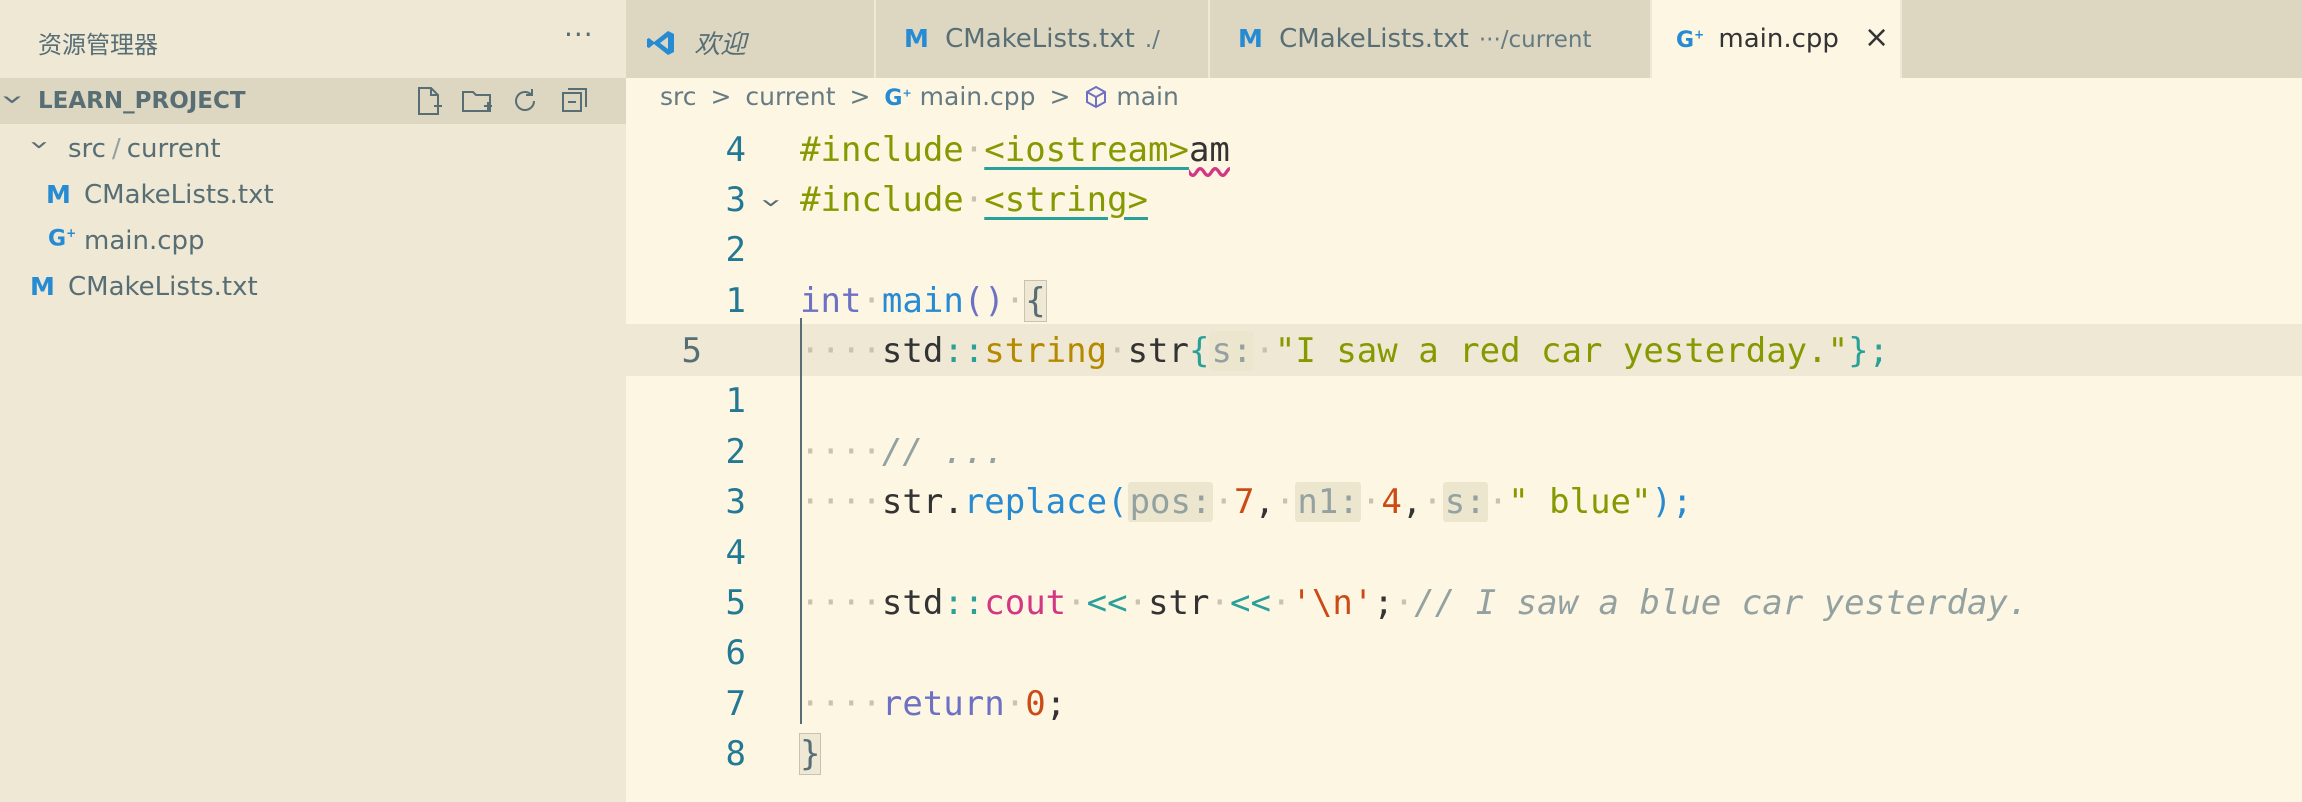 The height and width of the screenshot is (802, 2302). I want to click on tab-label: main.cpp, so click(1778, 39).